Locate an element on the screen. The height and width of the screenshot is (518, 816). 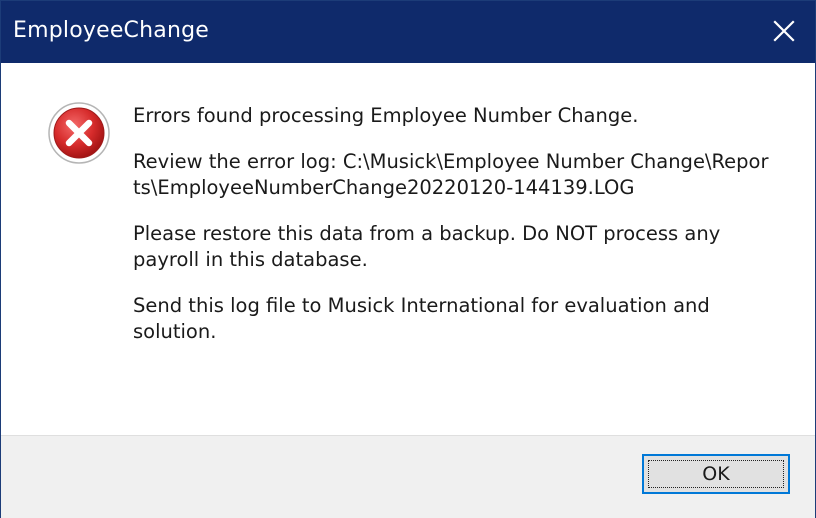
title-bar: EmployeeChange is located at coordinates (408, 32).